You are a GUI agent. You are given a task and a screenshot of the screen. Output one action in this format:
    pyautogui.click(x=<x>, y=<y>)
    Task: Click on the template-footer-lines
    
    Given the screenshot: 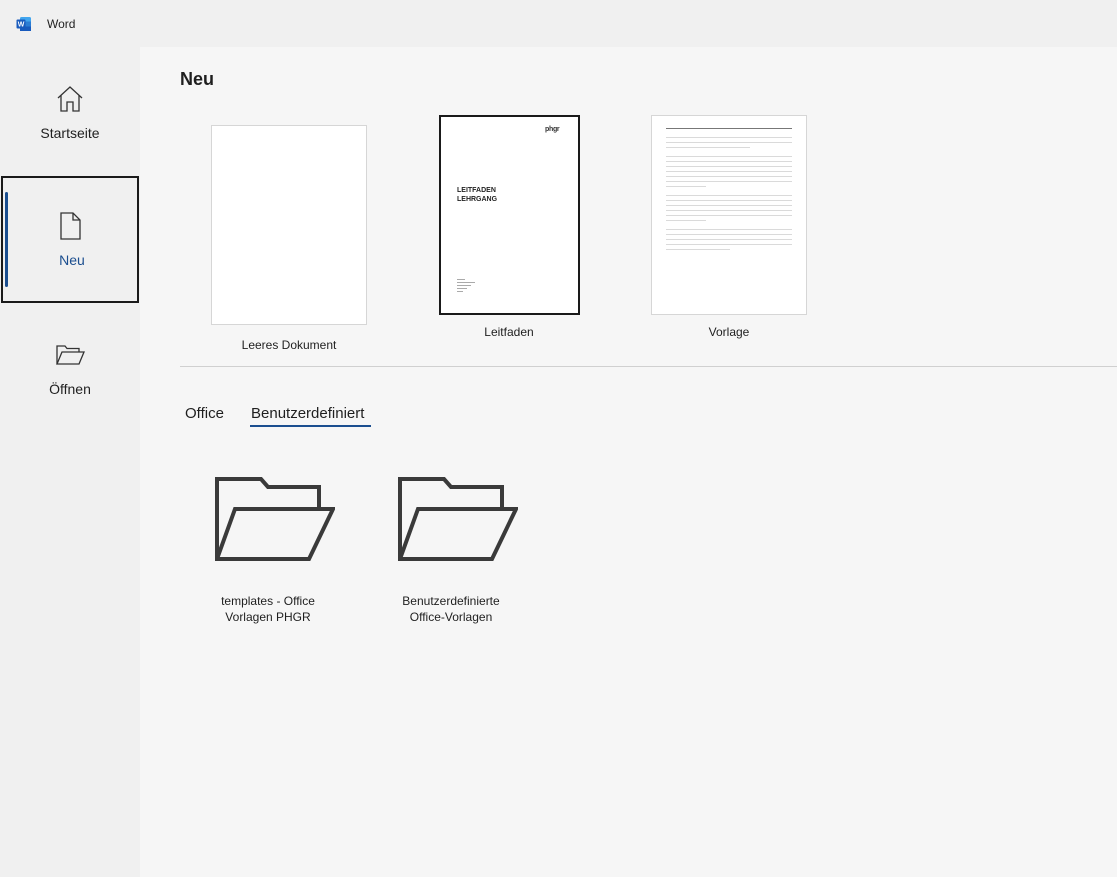 What is the action you would take?
    pyautogui.click(x=472, y=286)
    